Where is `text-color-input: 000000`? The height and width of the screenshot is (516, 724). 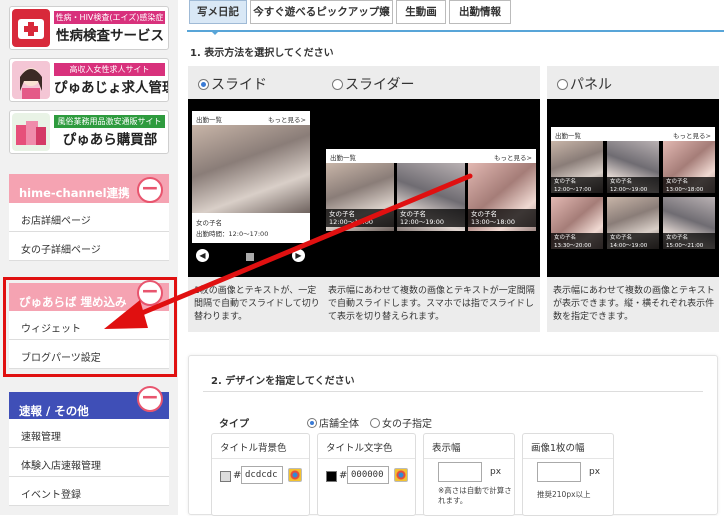 text-color-input: 000000 is located at coordinates (368, 475).